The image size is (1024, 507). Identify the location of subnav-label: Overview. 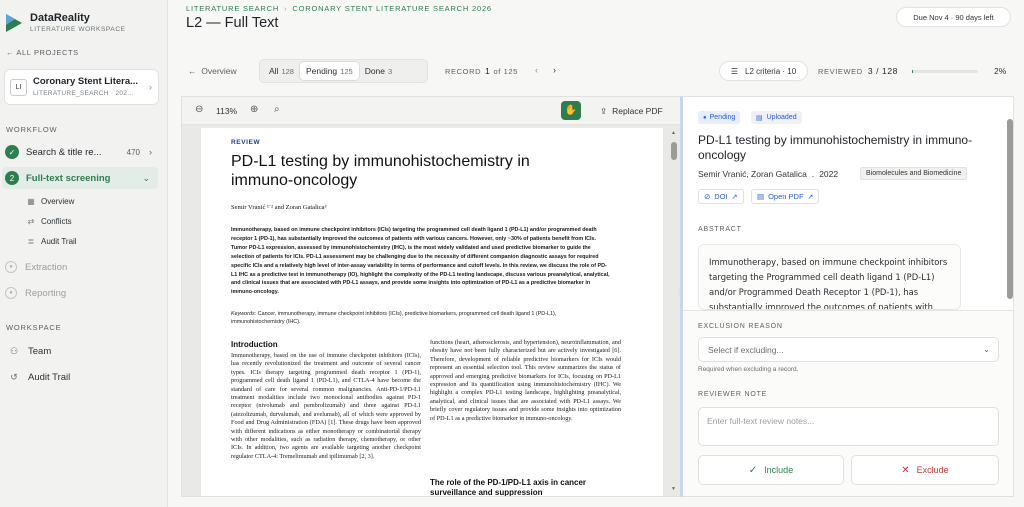
(58, 201).